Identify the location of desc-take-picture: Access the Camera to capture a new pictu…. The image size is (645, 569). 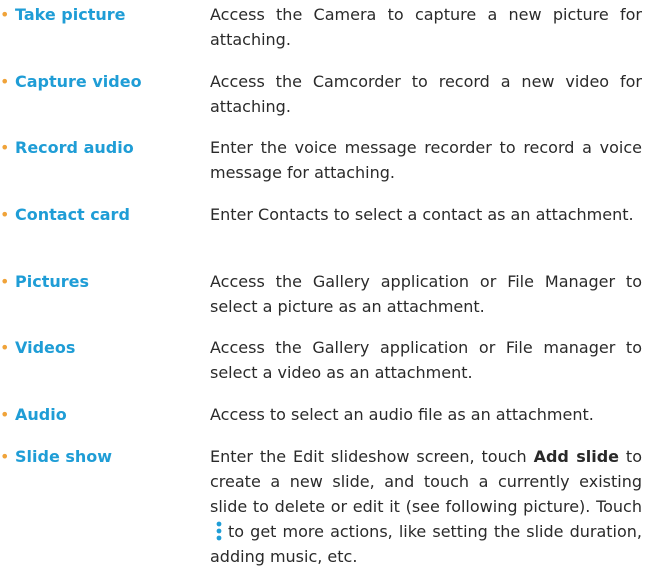
(426, 27).